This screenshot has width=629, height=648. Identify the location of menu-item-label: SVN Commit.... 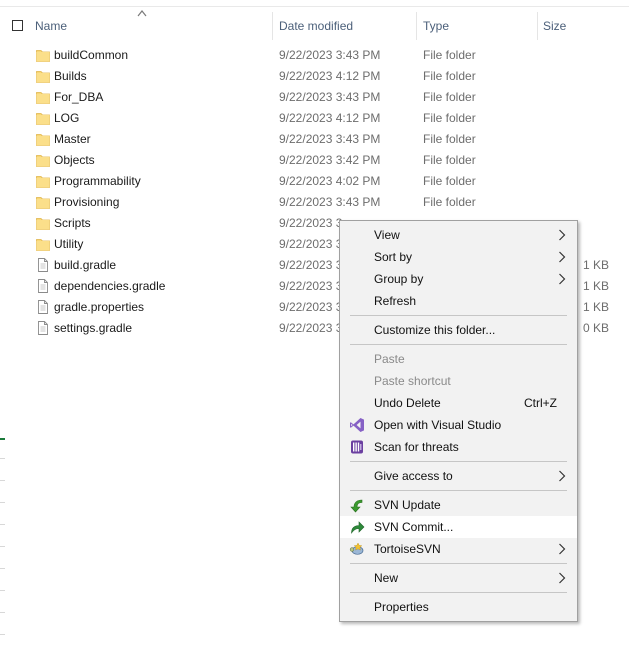
(414, 527).